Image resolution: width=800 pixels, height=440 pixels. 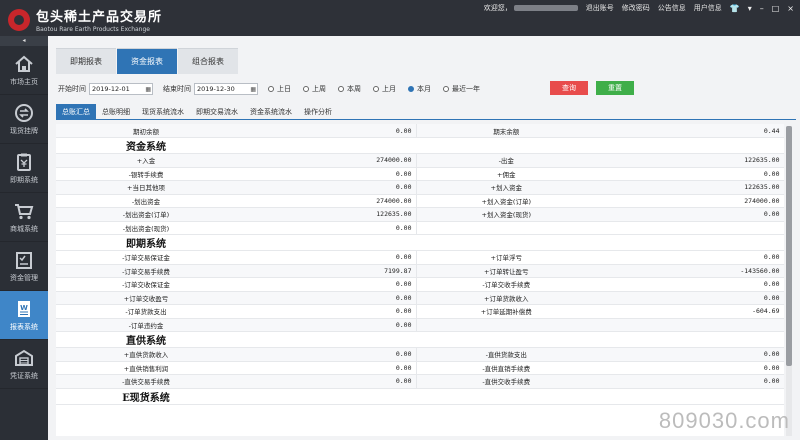 What do you see at coordinates (506, 228) in the screenshot?
I see `row-label` at bounding box center [506, 228].